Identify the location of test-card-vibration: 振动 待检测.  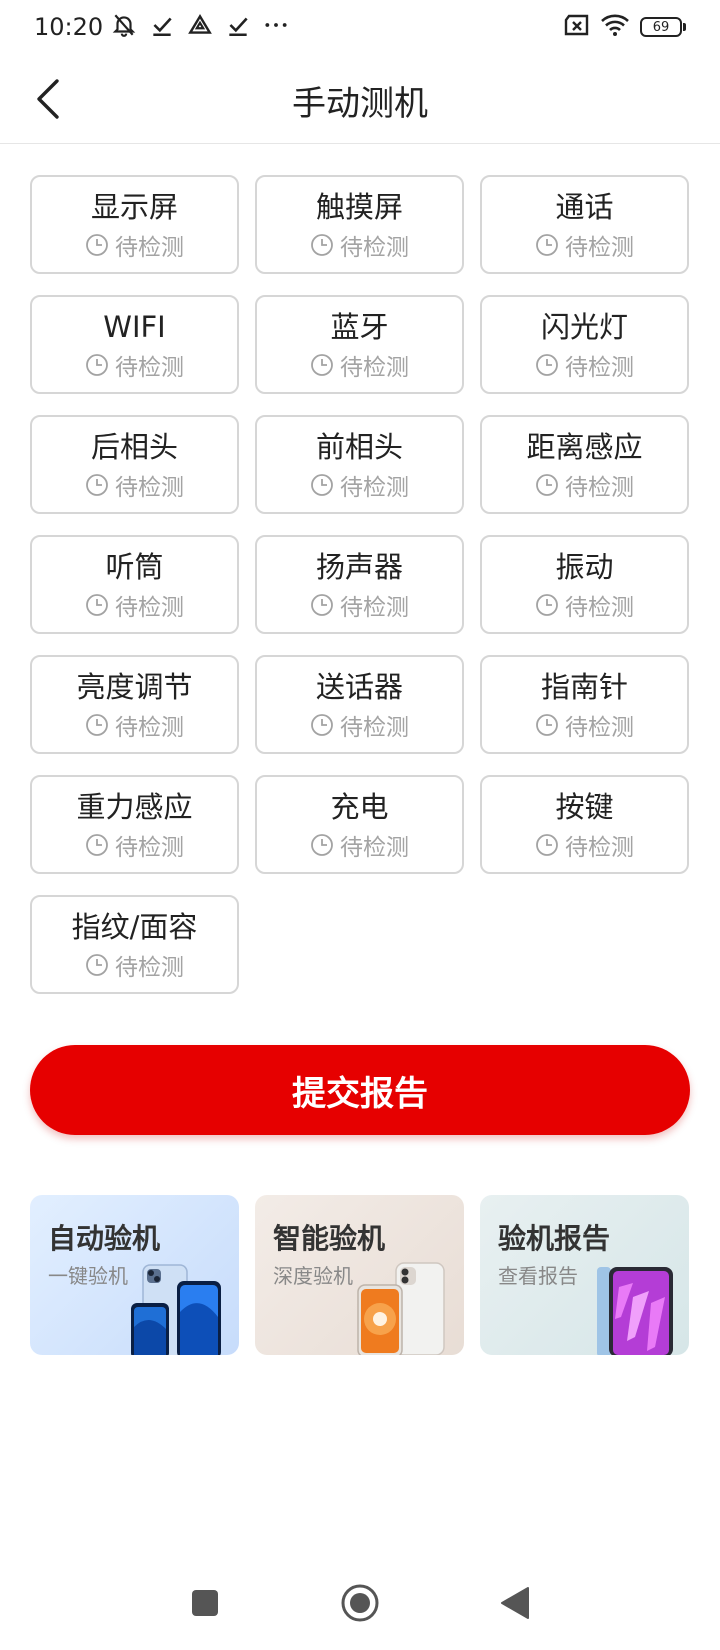
(584, 584).